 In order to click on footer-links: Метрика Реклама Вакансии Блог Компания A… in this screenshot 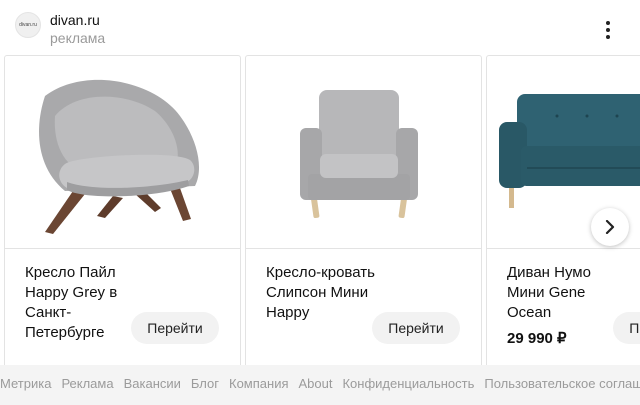, I will do `click(320, 383)`.